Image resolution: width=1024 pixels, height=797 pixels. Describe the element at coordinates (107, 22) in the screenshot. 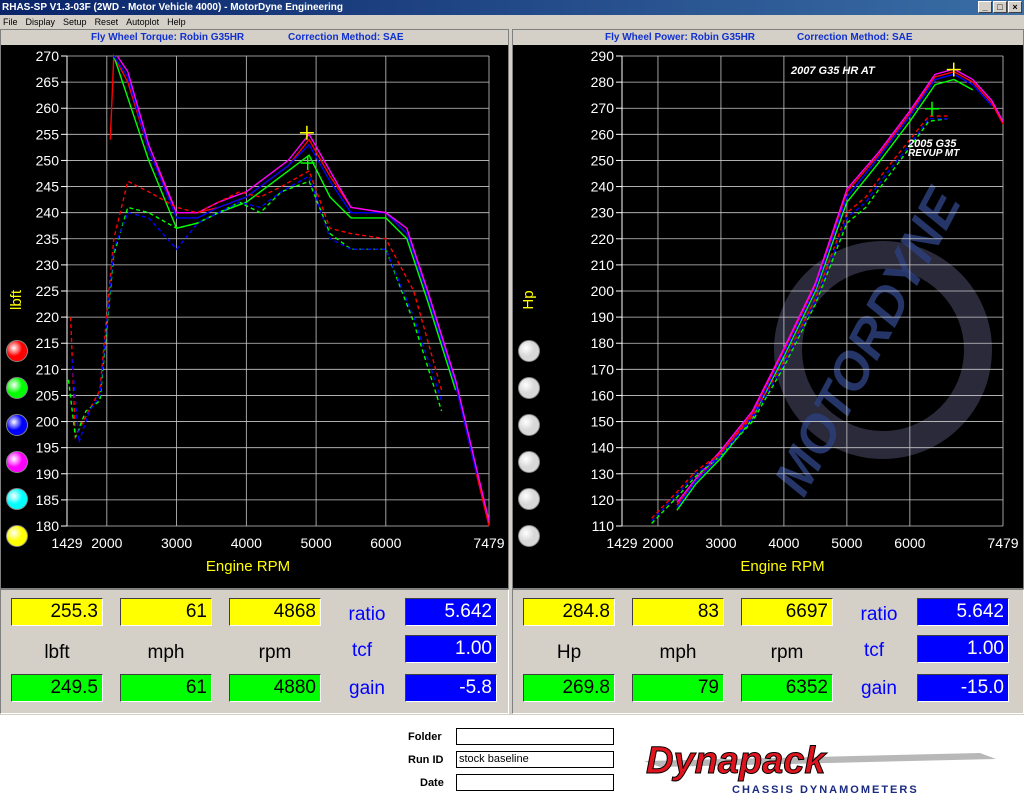

I see `menu-reset: Reset` at that location.